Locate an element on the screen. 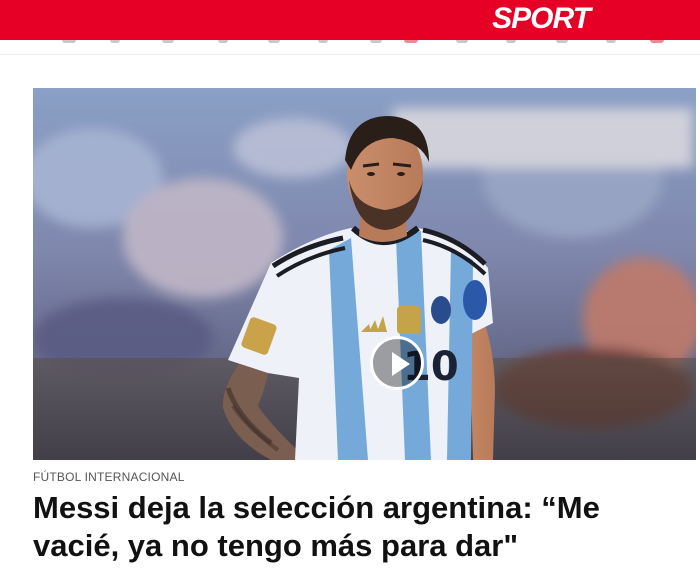  play-button is located at coordinates (397, 363).